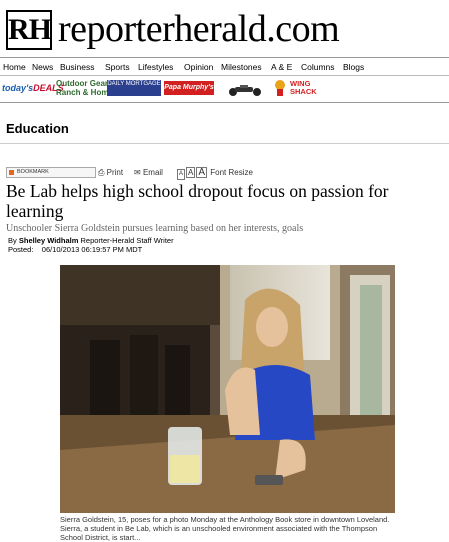  I want to click on font-small-button: A, so click(181, 174).